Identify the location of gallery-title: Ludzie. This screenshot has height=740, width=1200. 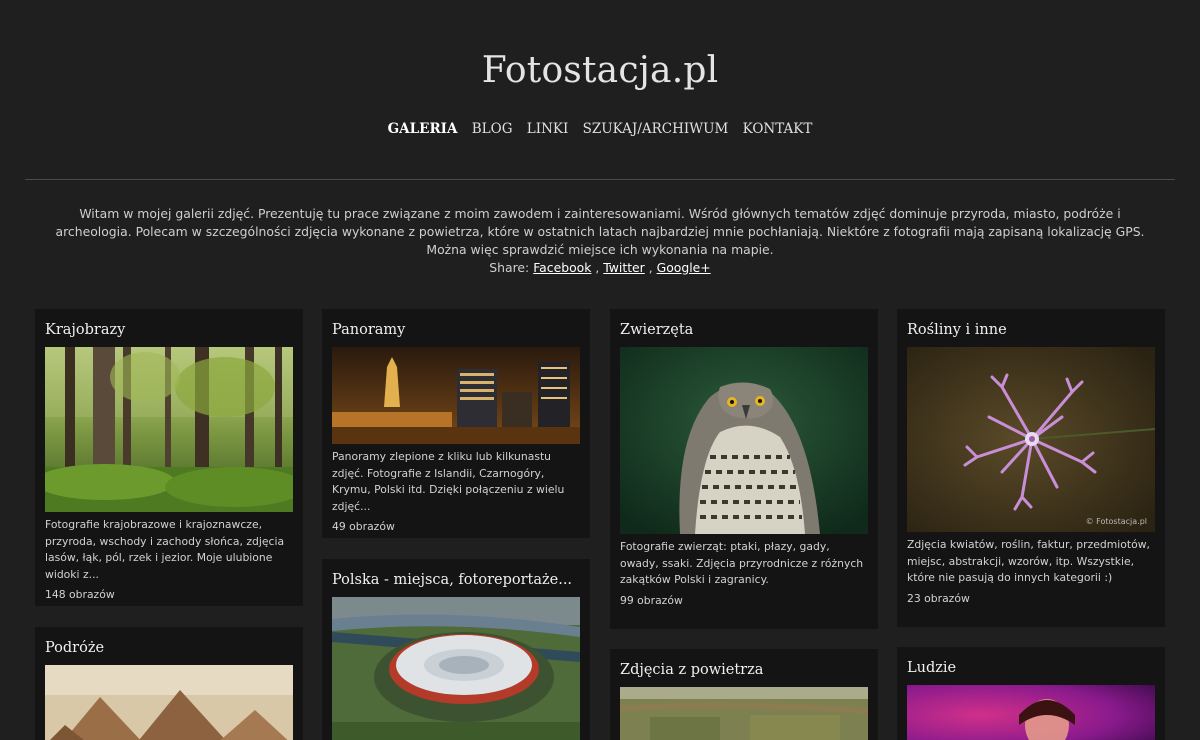
(1031, 668).